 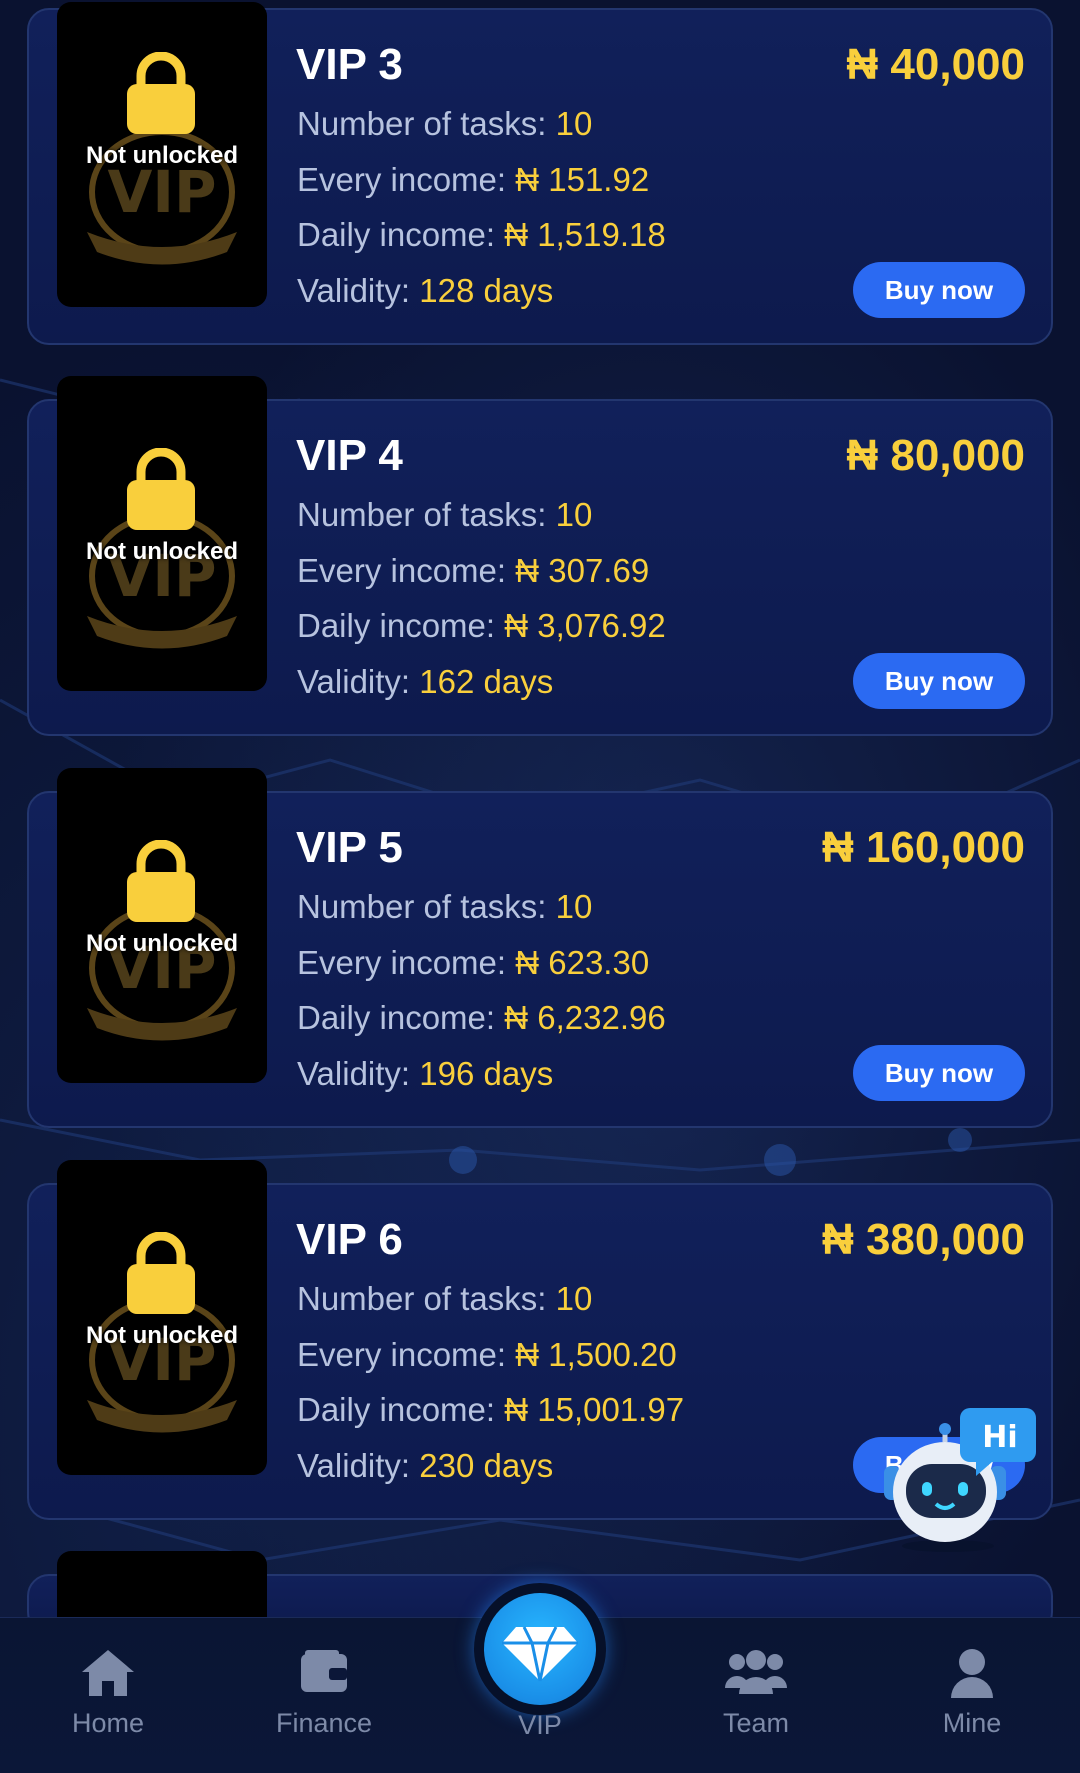 What do you see at coordinates (349, 1239) in the screenshot?
I see `plan-title: VIP 6` at bounding box center [349, 1239].